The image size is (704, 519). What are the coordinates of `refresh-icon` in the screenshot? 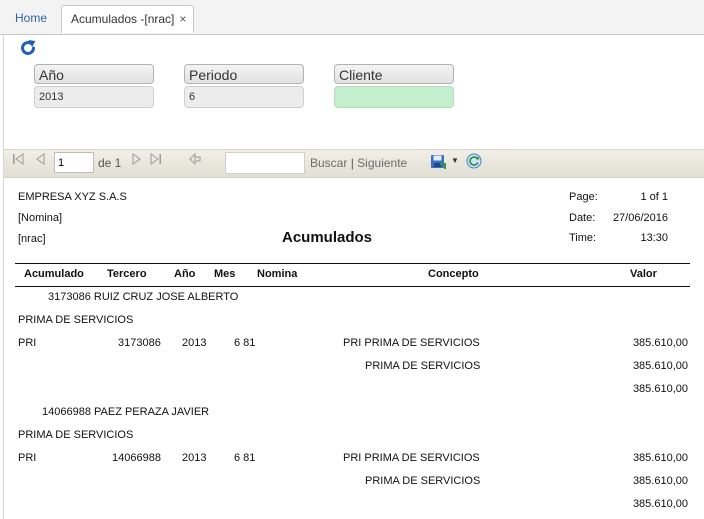 It's located at (28, 48).